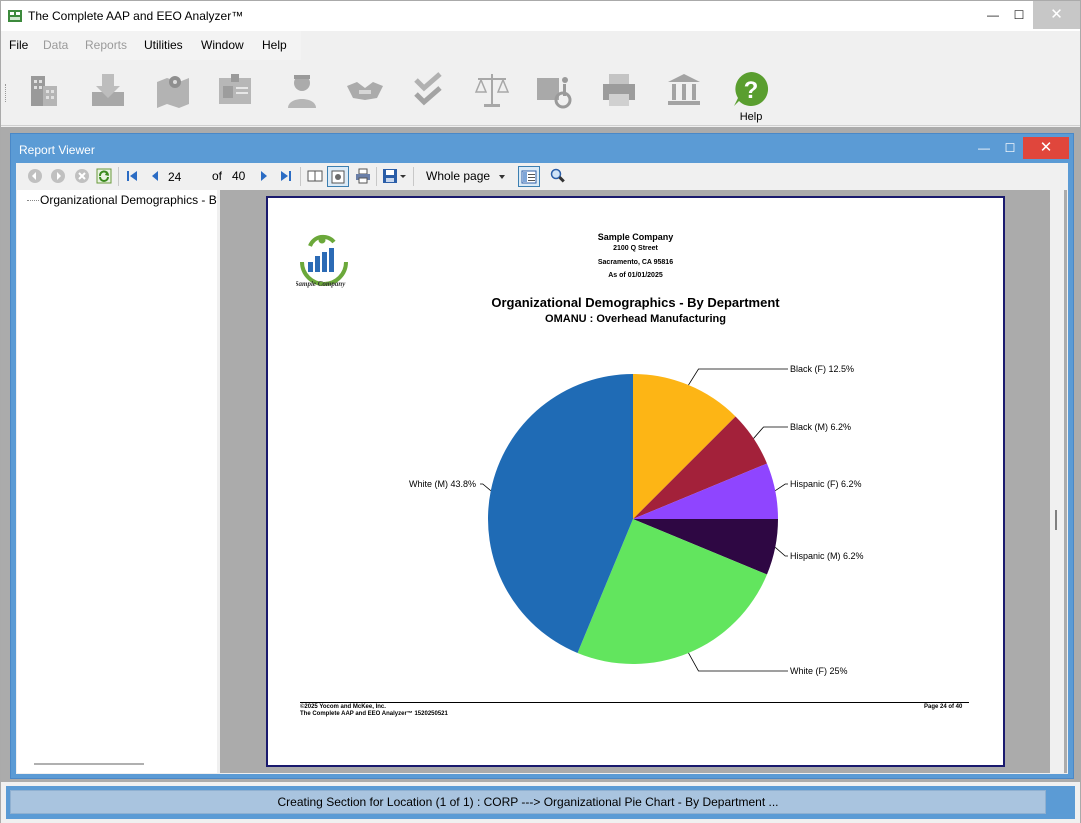  What do you see at coordinates (173, 90) in the screenshot?
I see `map-icon` at bounding box center [173, 90].